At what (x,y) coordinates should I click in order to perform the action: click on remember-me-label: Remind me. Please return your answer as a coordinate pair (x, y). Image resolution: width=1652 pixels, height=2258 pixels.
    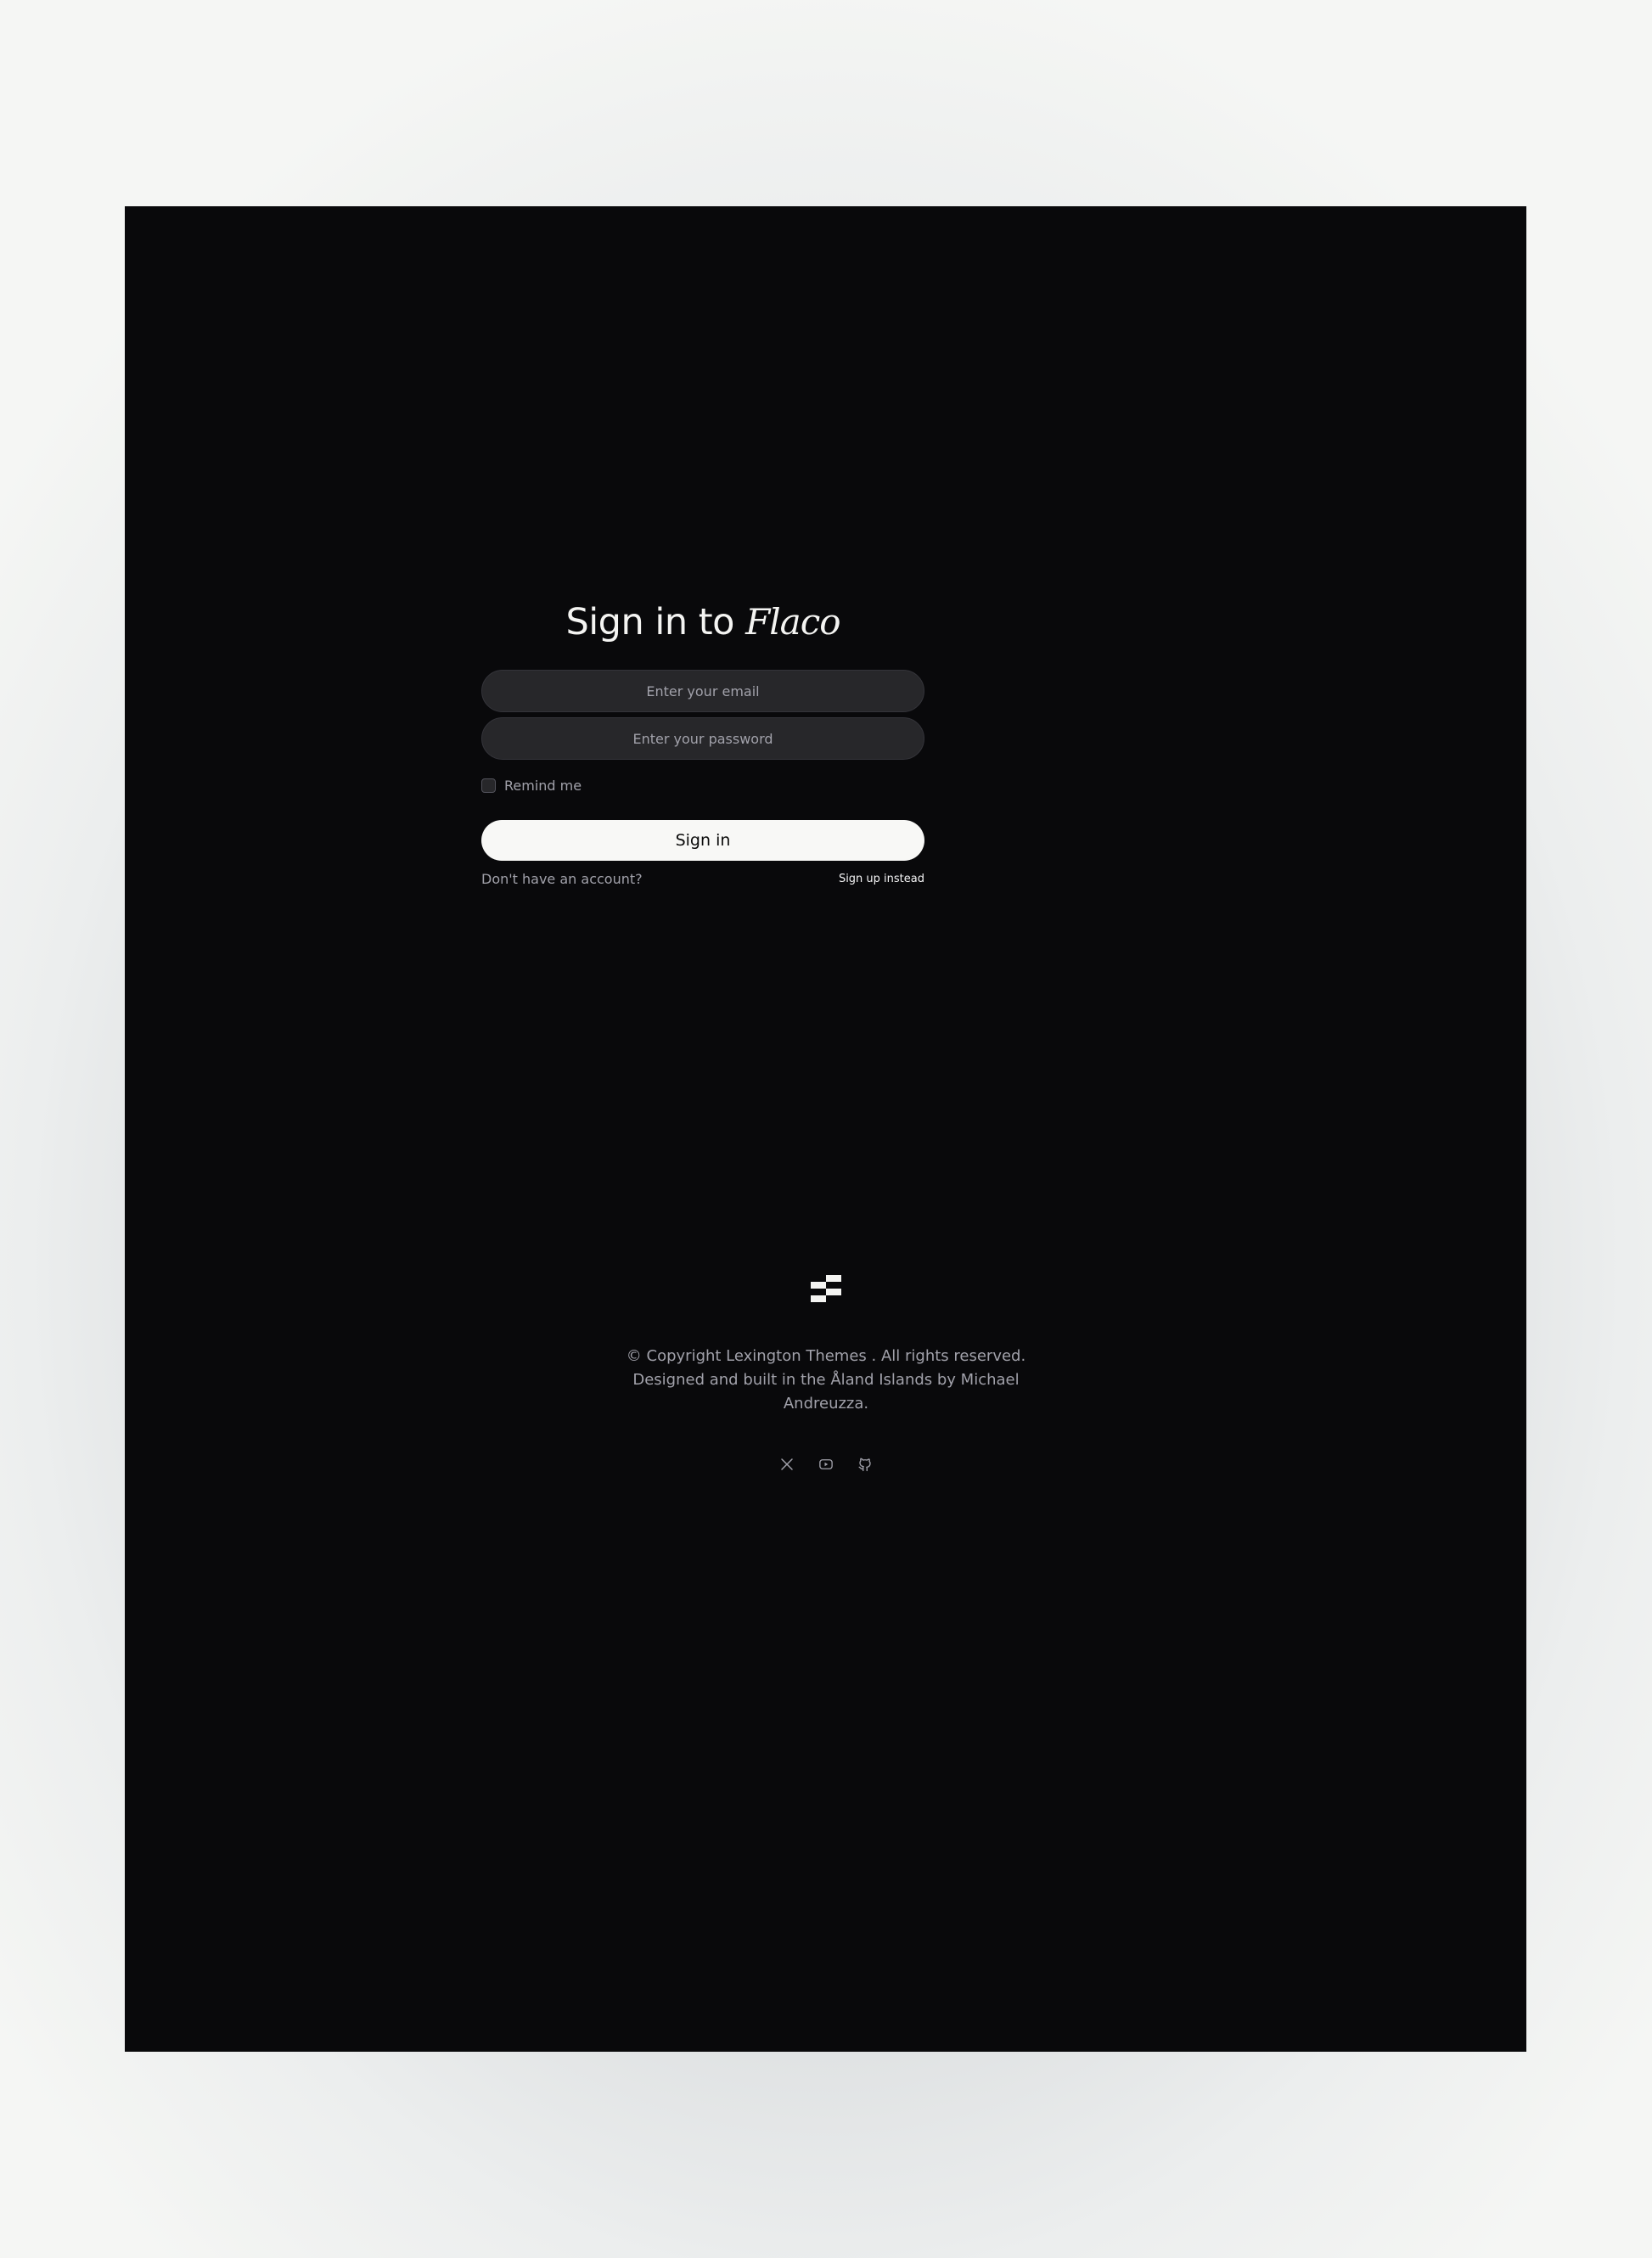
    Looking at the image, I should click on (543, 785).